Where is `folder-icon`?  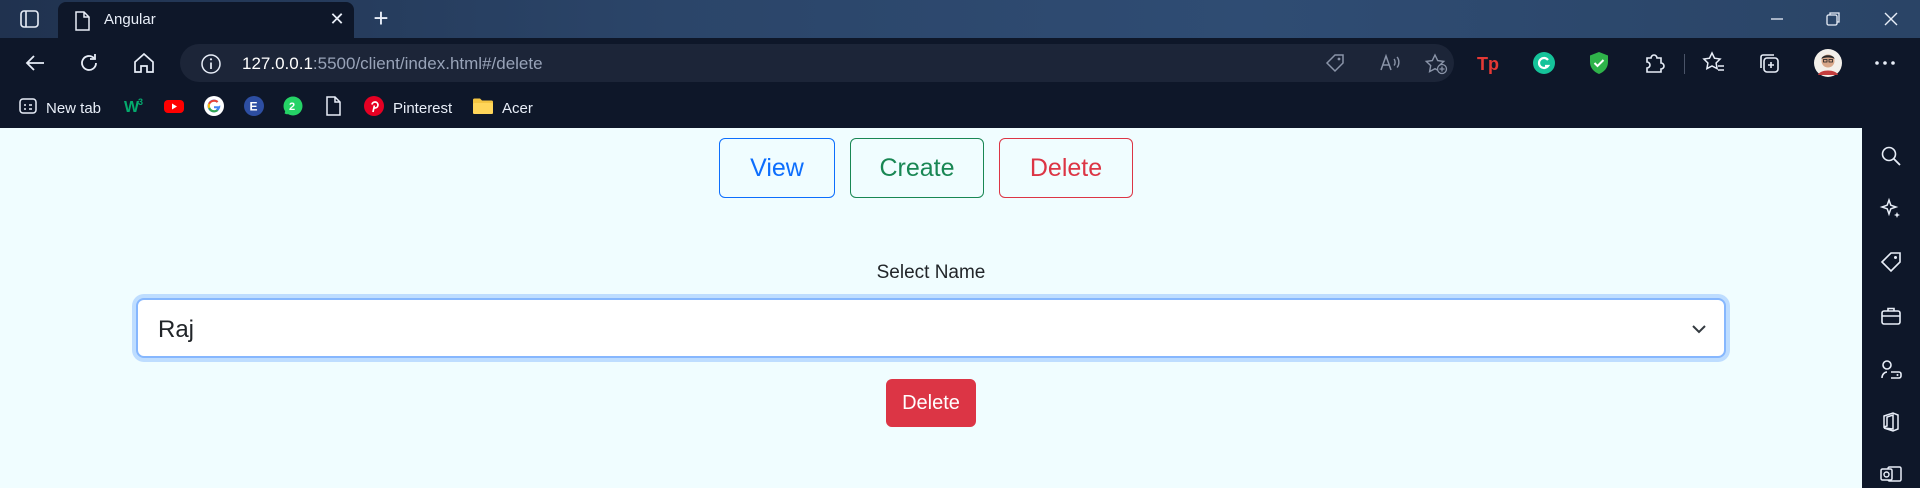
folder-icon is located at coordinates (483, 108).